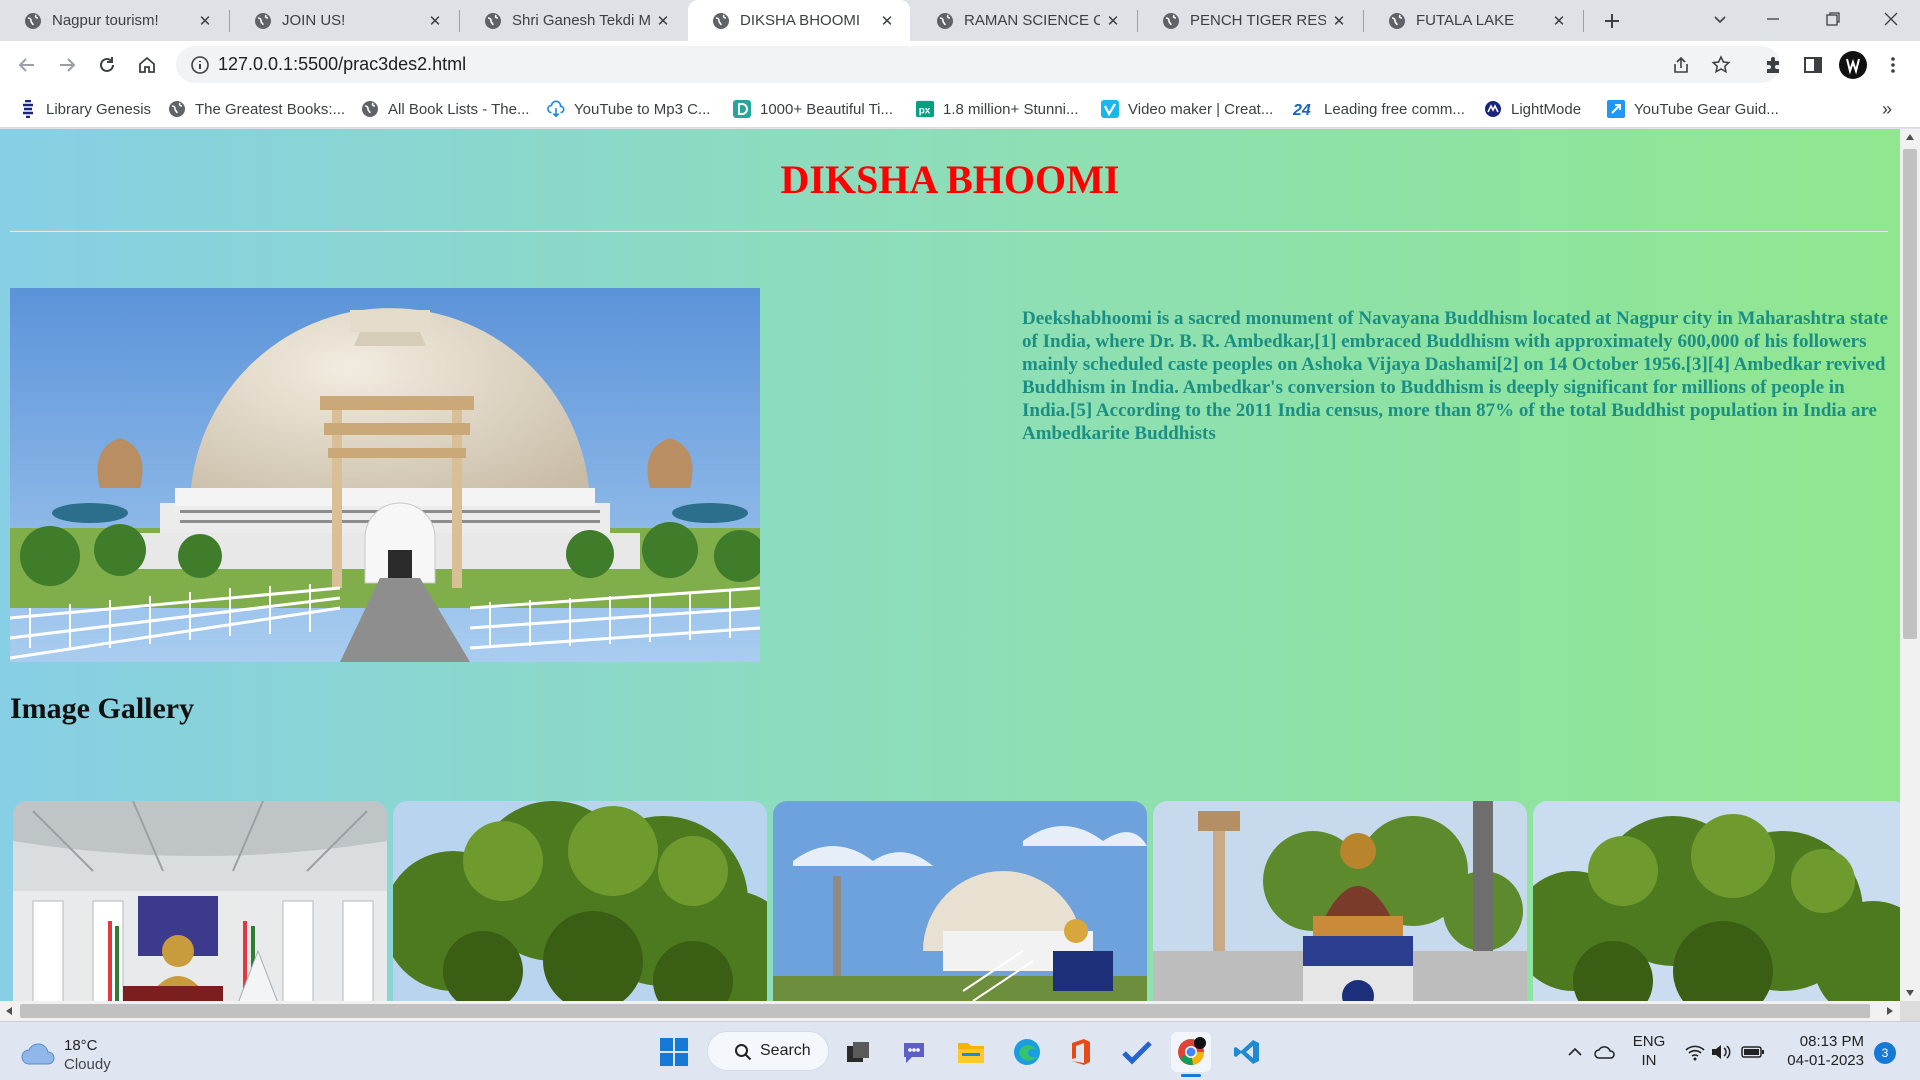 This screenshot has height=1080, width=1920. Describe the element at coordinates (1890, 1011) in the screenshot. I see `scroll-right-icon` at that location.